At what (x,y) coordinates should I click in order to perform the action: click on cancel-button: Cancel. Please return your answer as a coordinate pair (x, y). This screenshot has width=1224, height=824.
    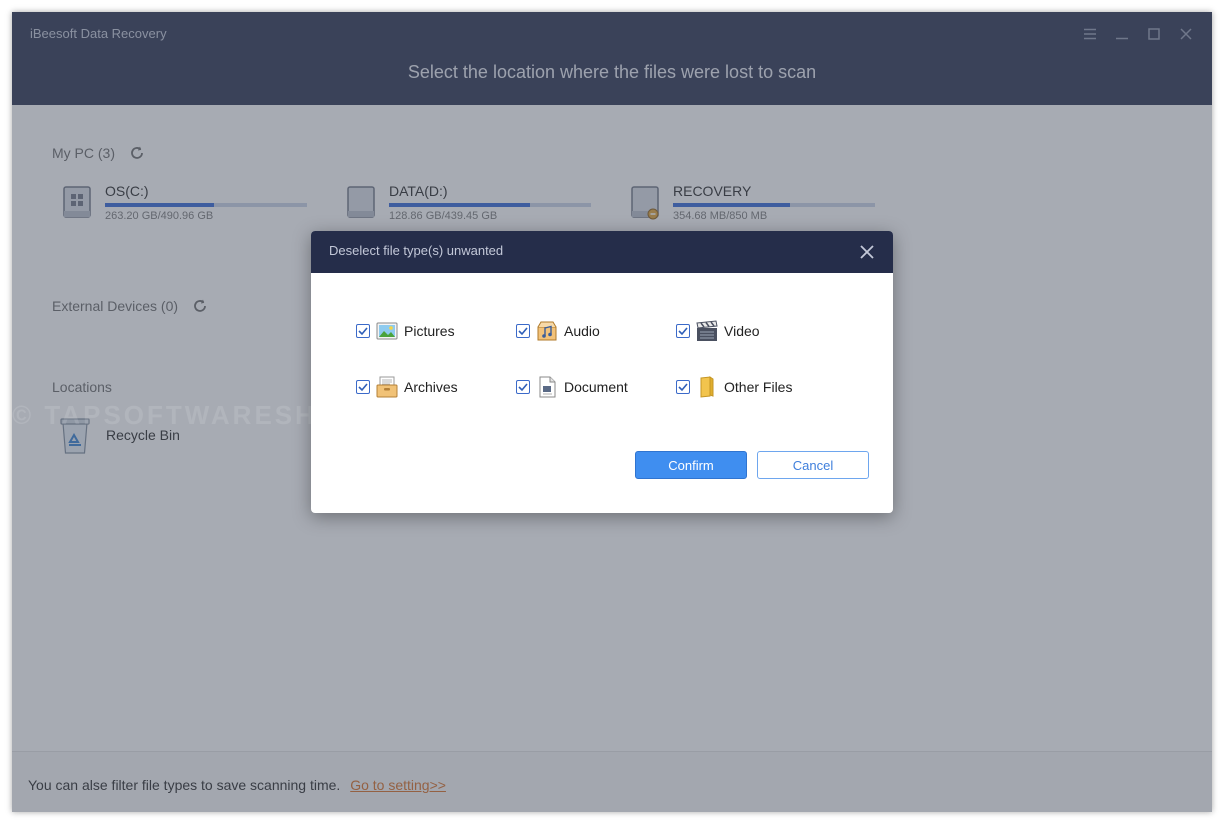
    Looking at the image, I should click on (813, 465).